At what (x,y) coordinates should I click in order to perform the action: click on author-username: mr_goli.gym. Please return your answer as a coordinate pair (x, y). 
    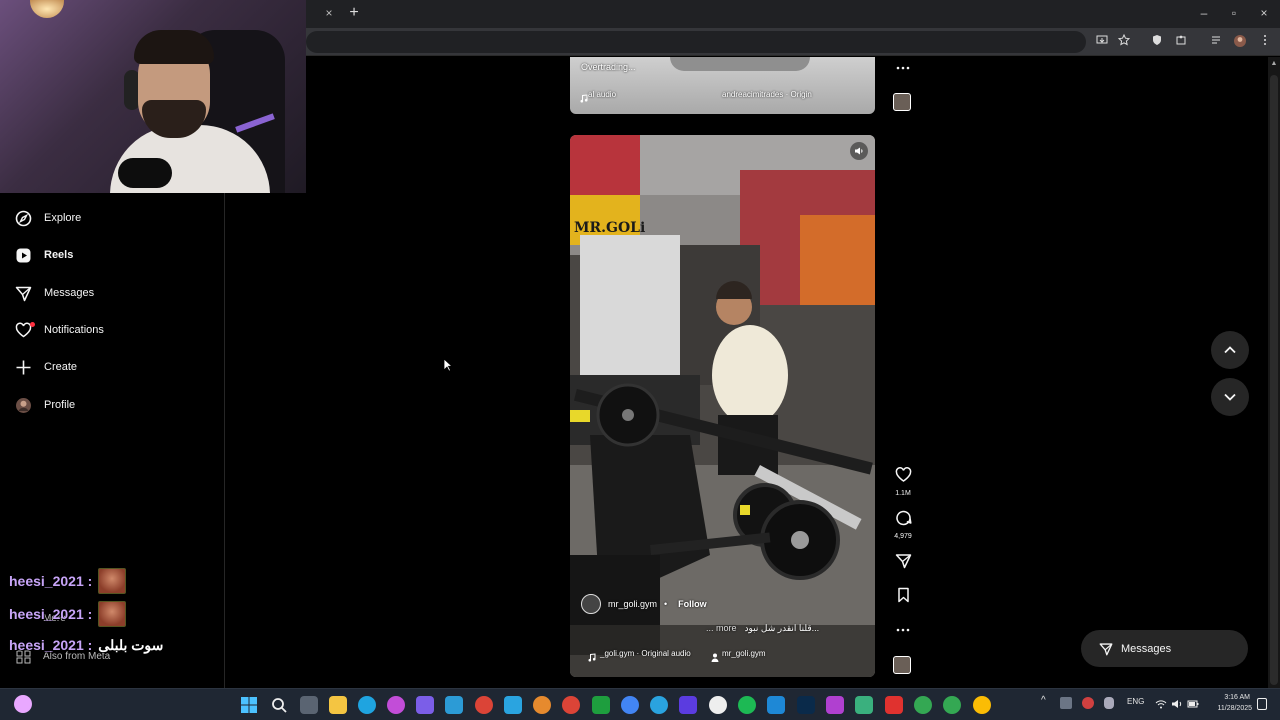
    Looking at the image, I should click on (632, 604).